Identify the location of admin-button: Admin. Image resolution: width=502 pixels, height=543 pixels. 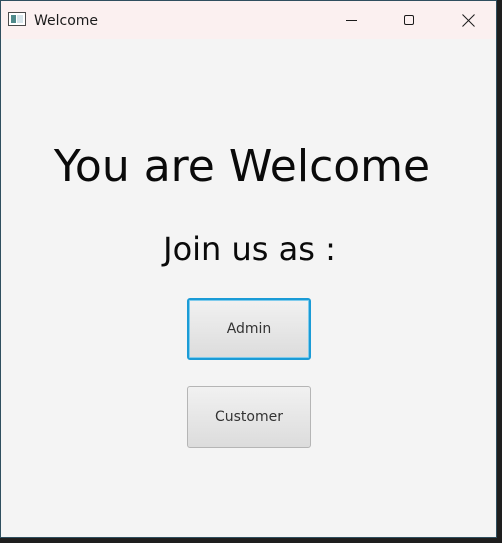
(249, 329).